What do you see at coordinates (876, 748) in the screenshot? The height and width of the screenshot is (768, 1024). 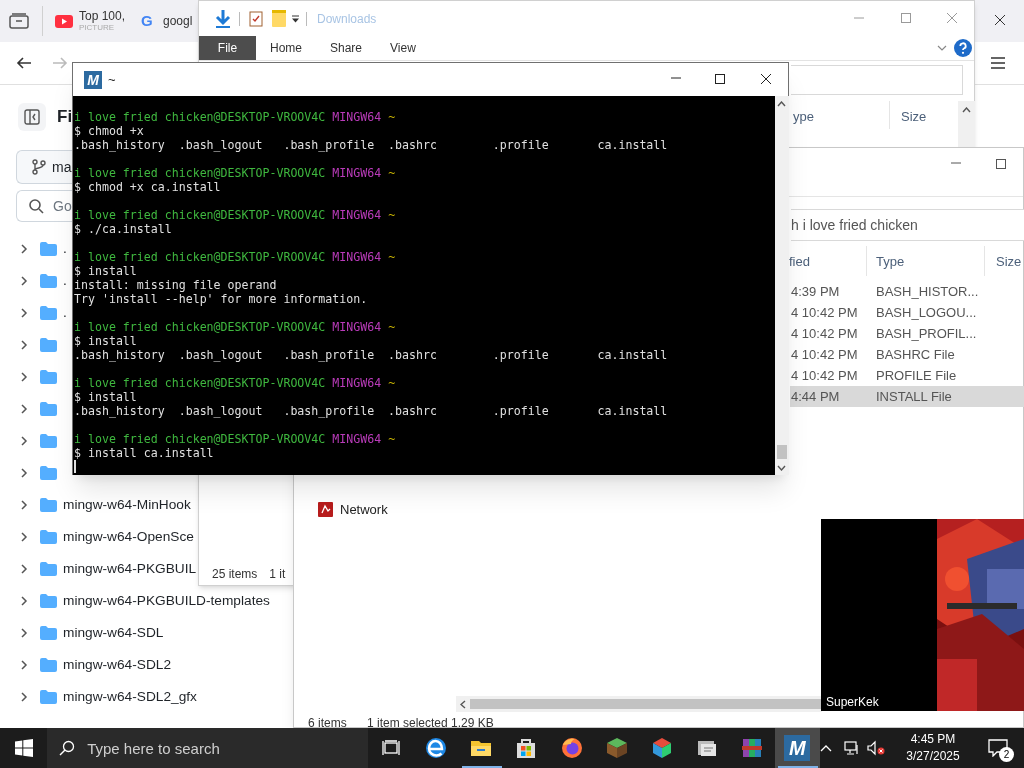 I see `speaker-muted-icon` at bounding box center [876, 748].